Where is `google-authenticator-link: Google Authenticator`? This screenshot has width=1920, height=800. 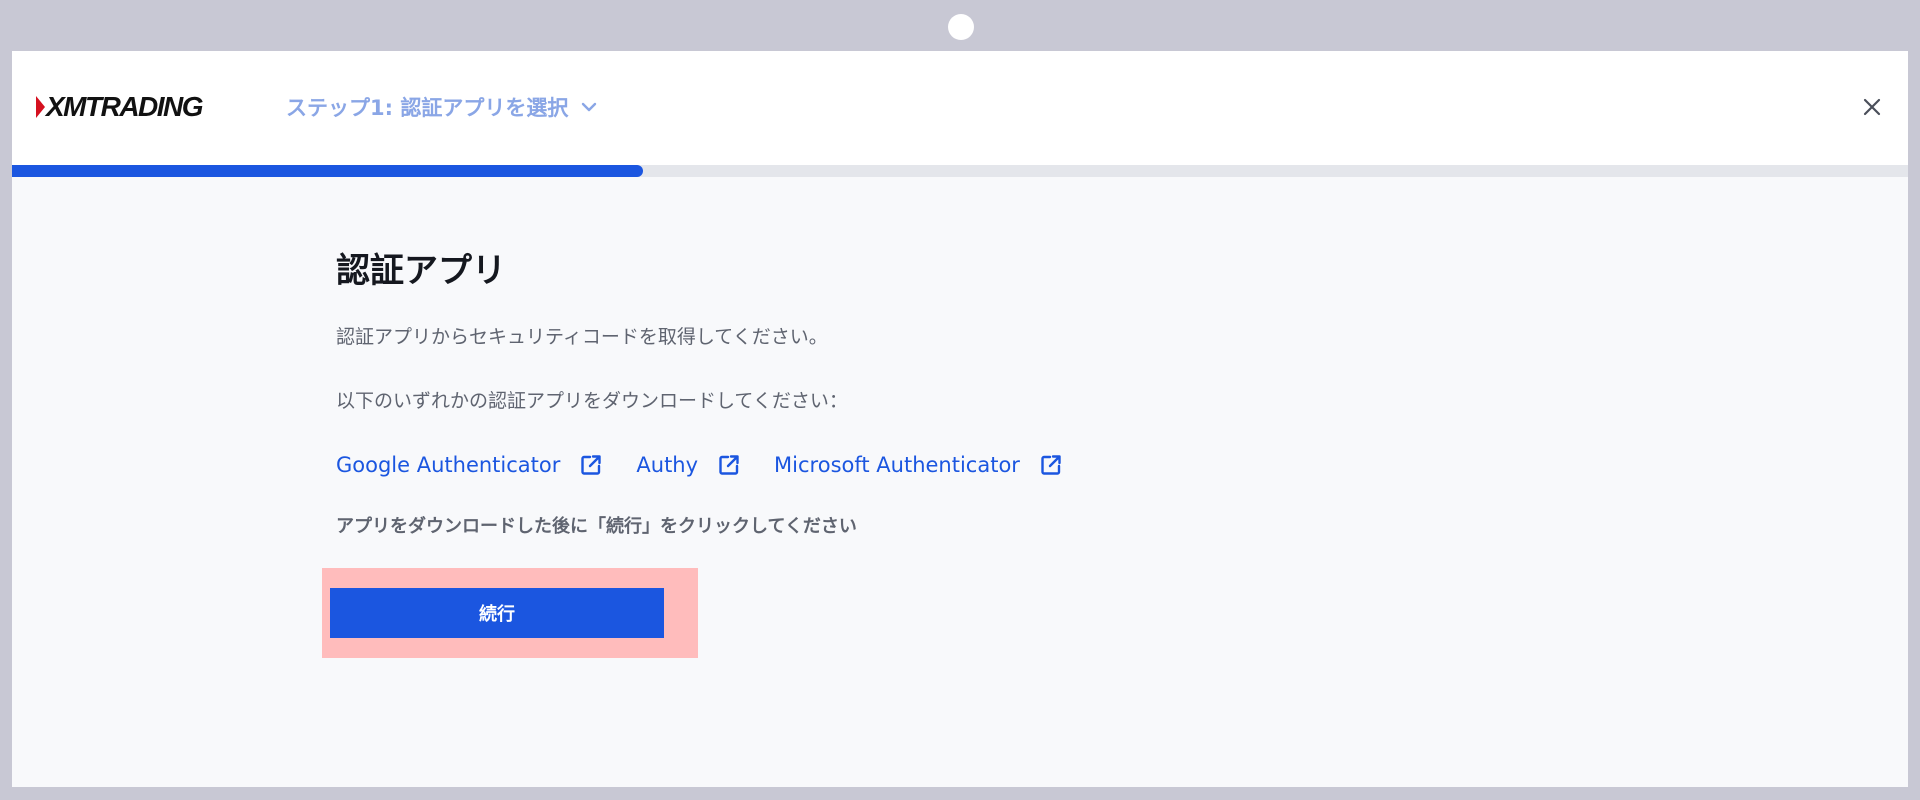 google-authenticator-link: Google Authenticator is located at coordinates (469, 465).